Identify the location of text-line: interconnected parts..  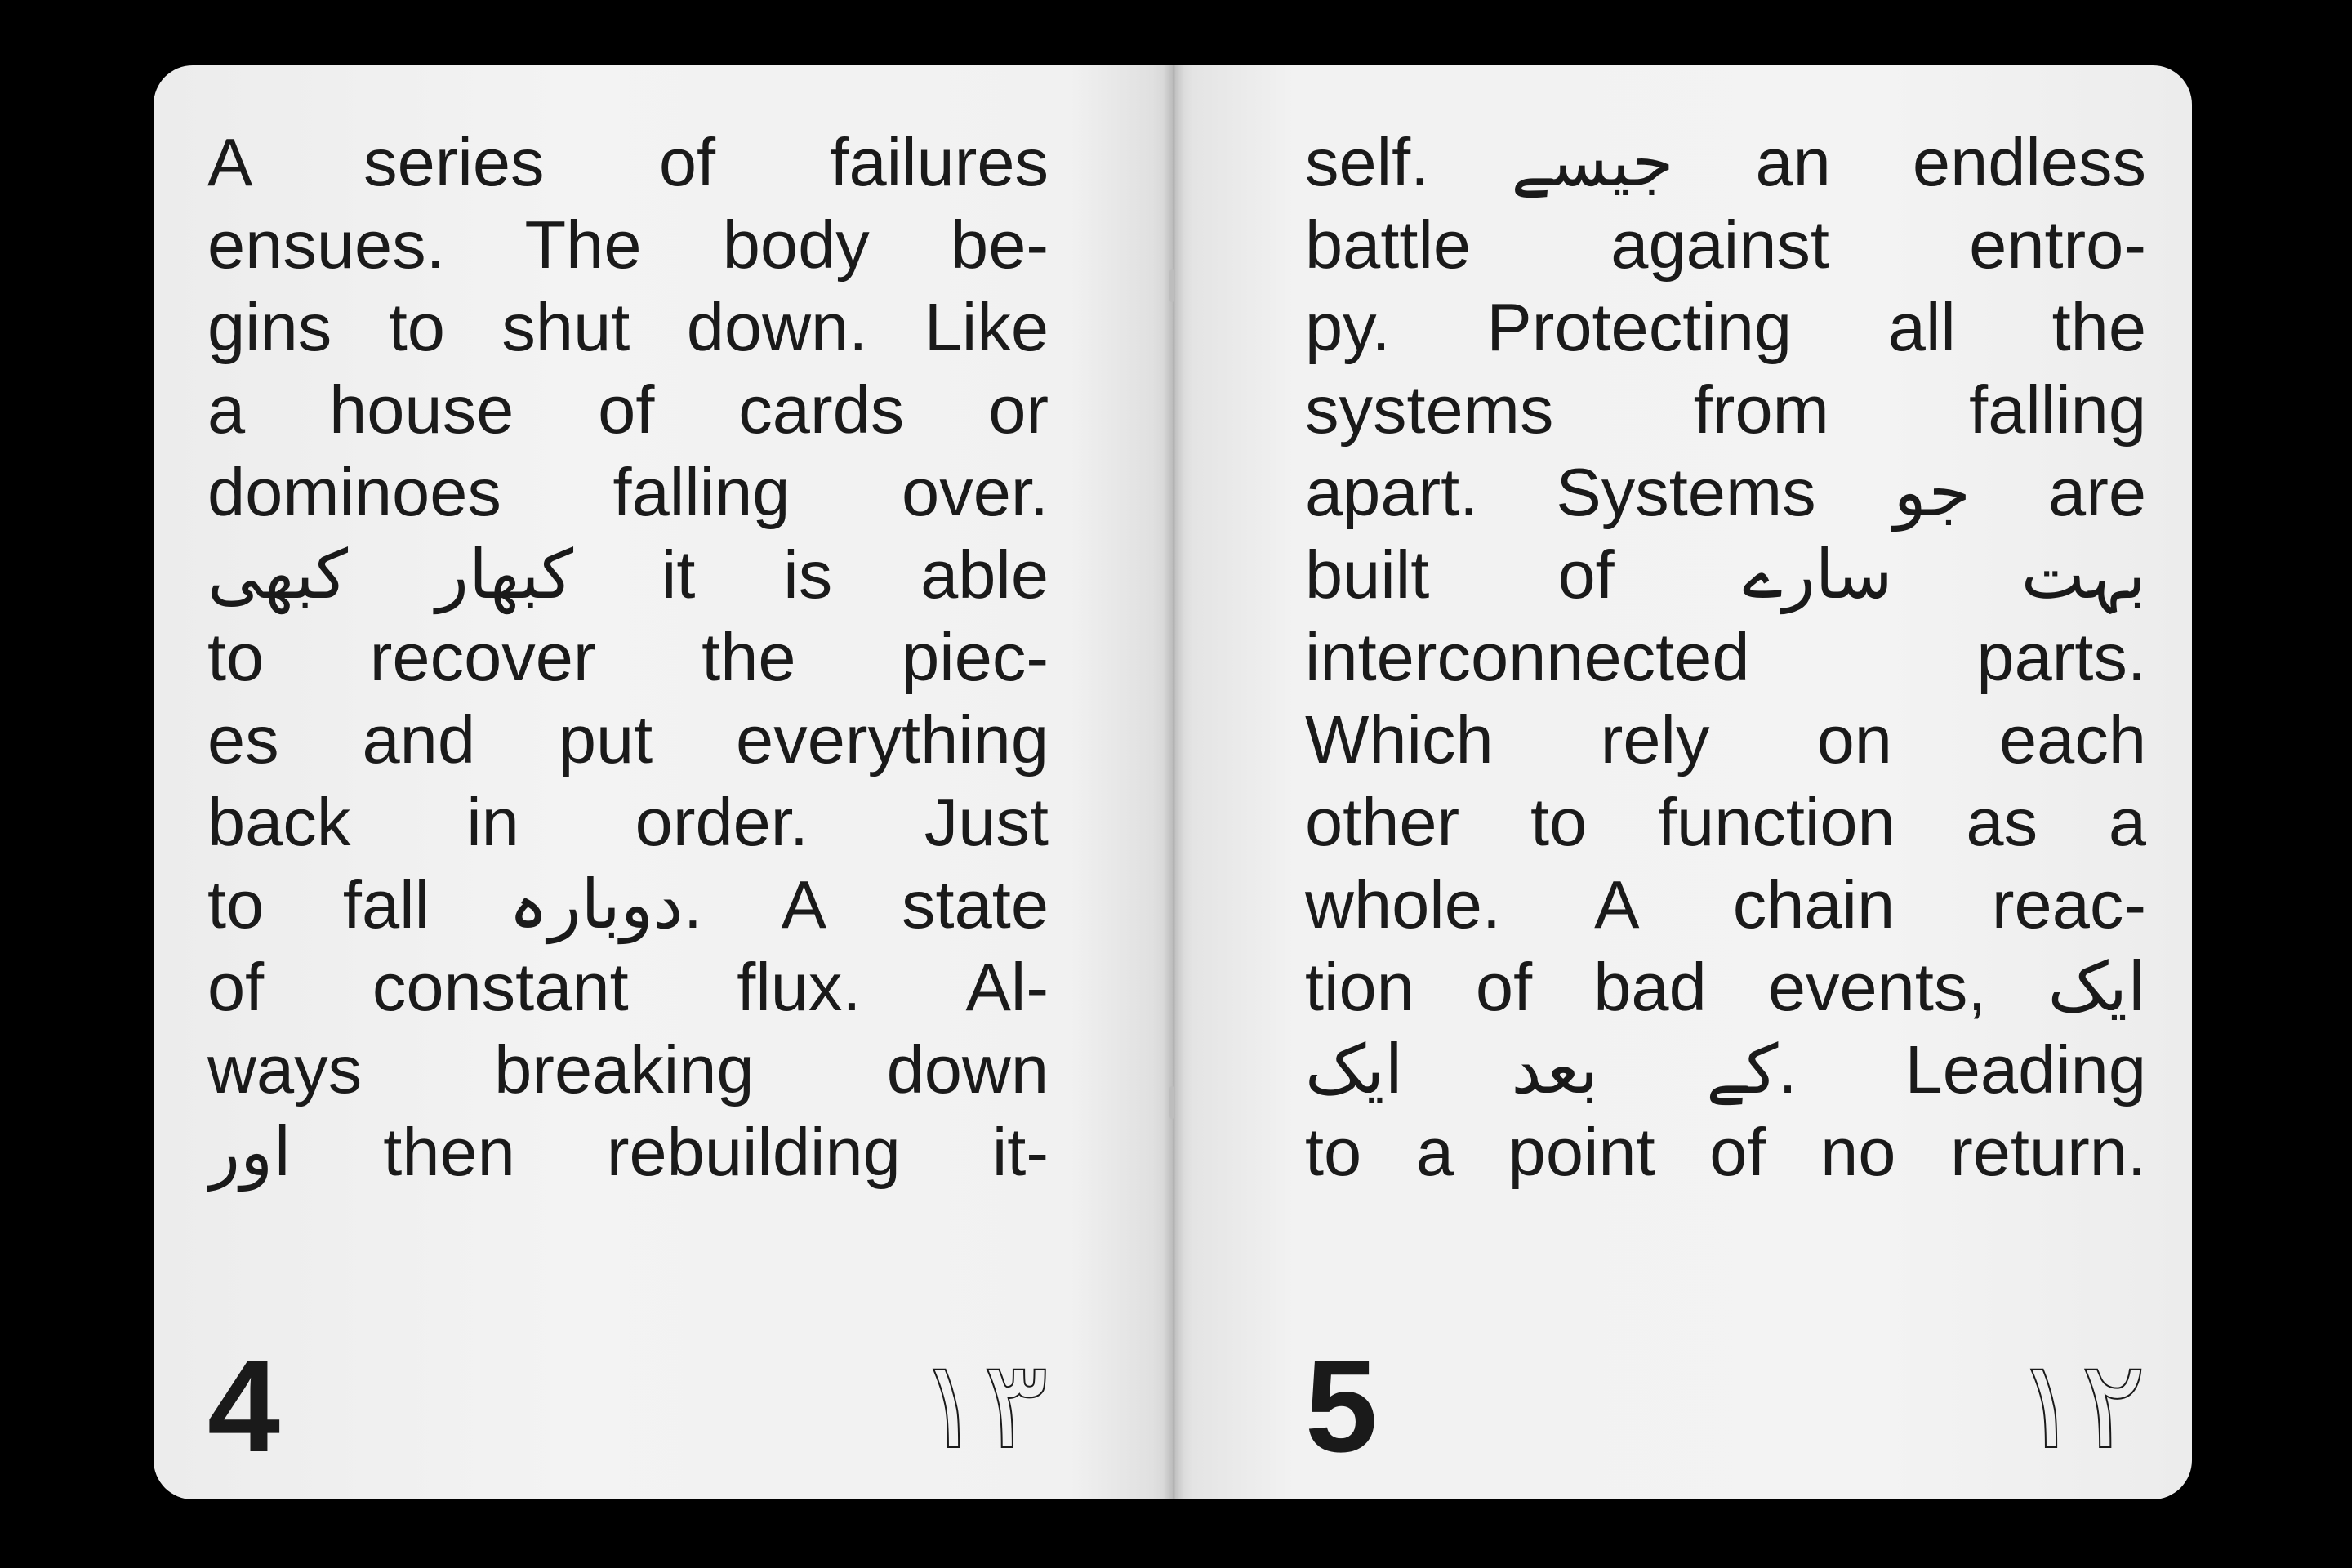
(1726, 657).